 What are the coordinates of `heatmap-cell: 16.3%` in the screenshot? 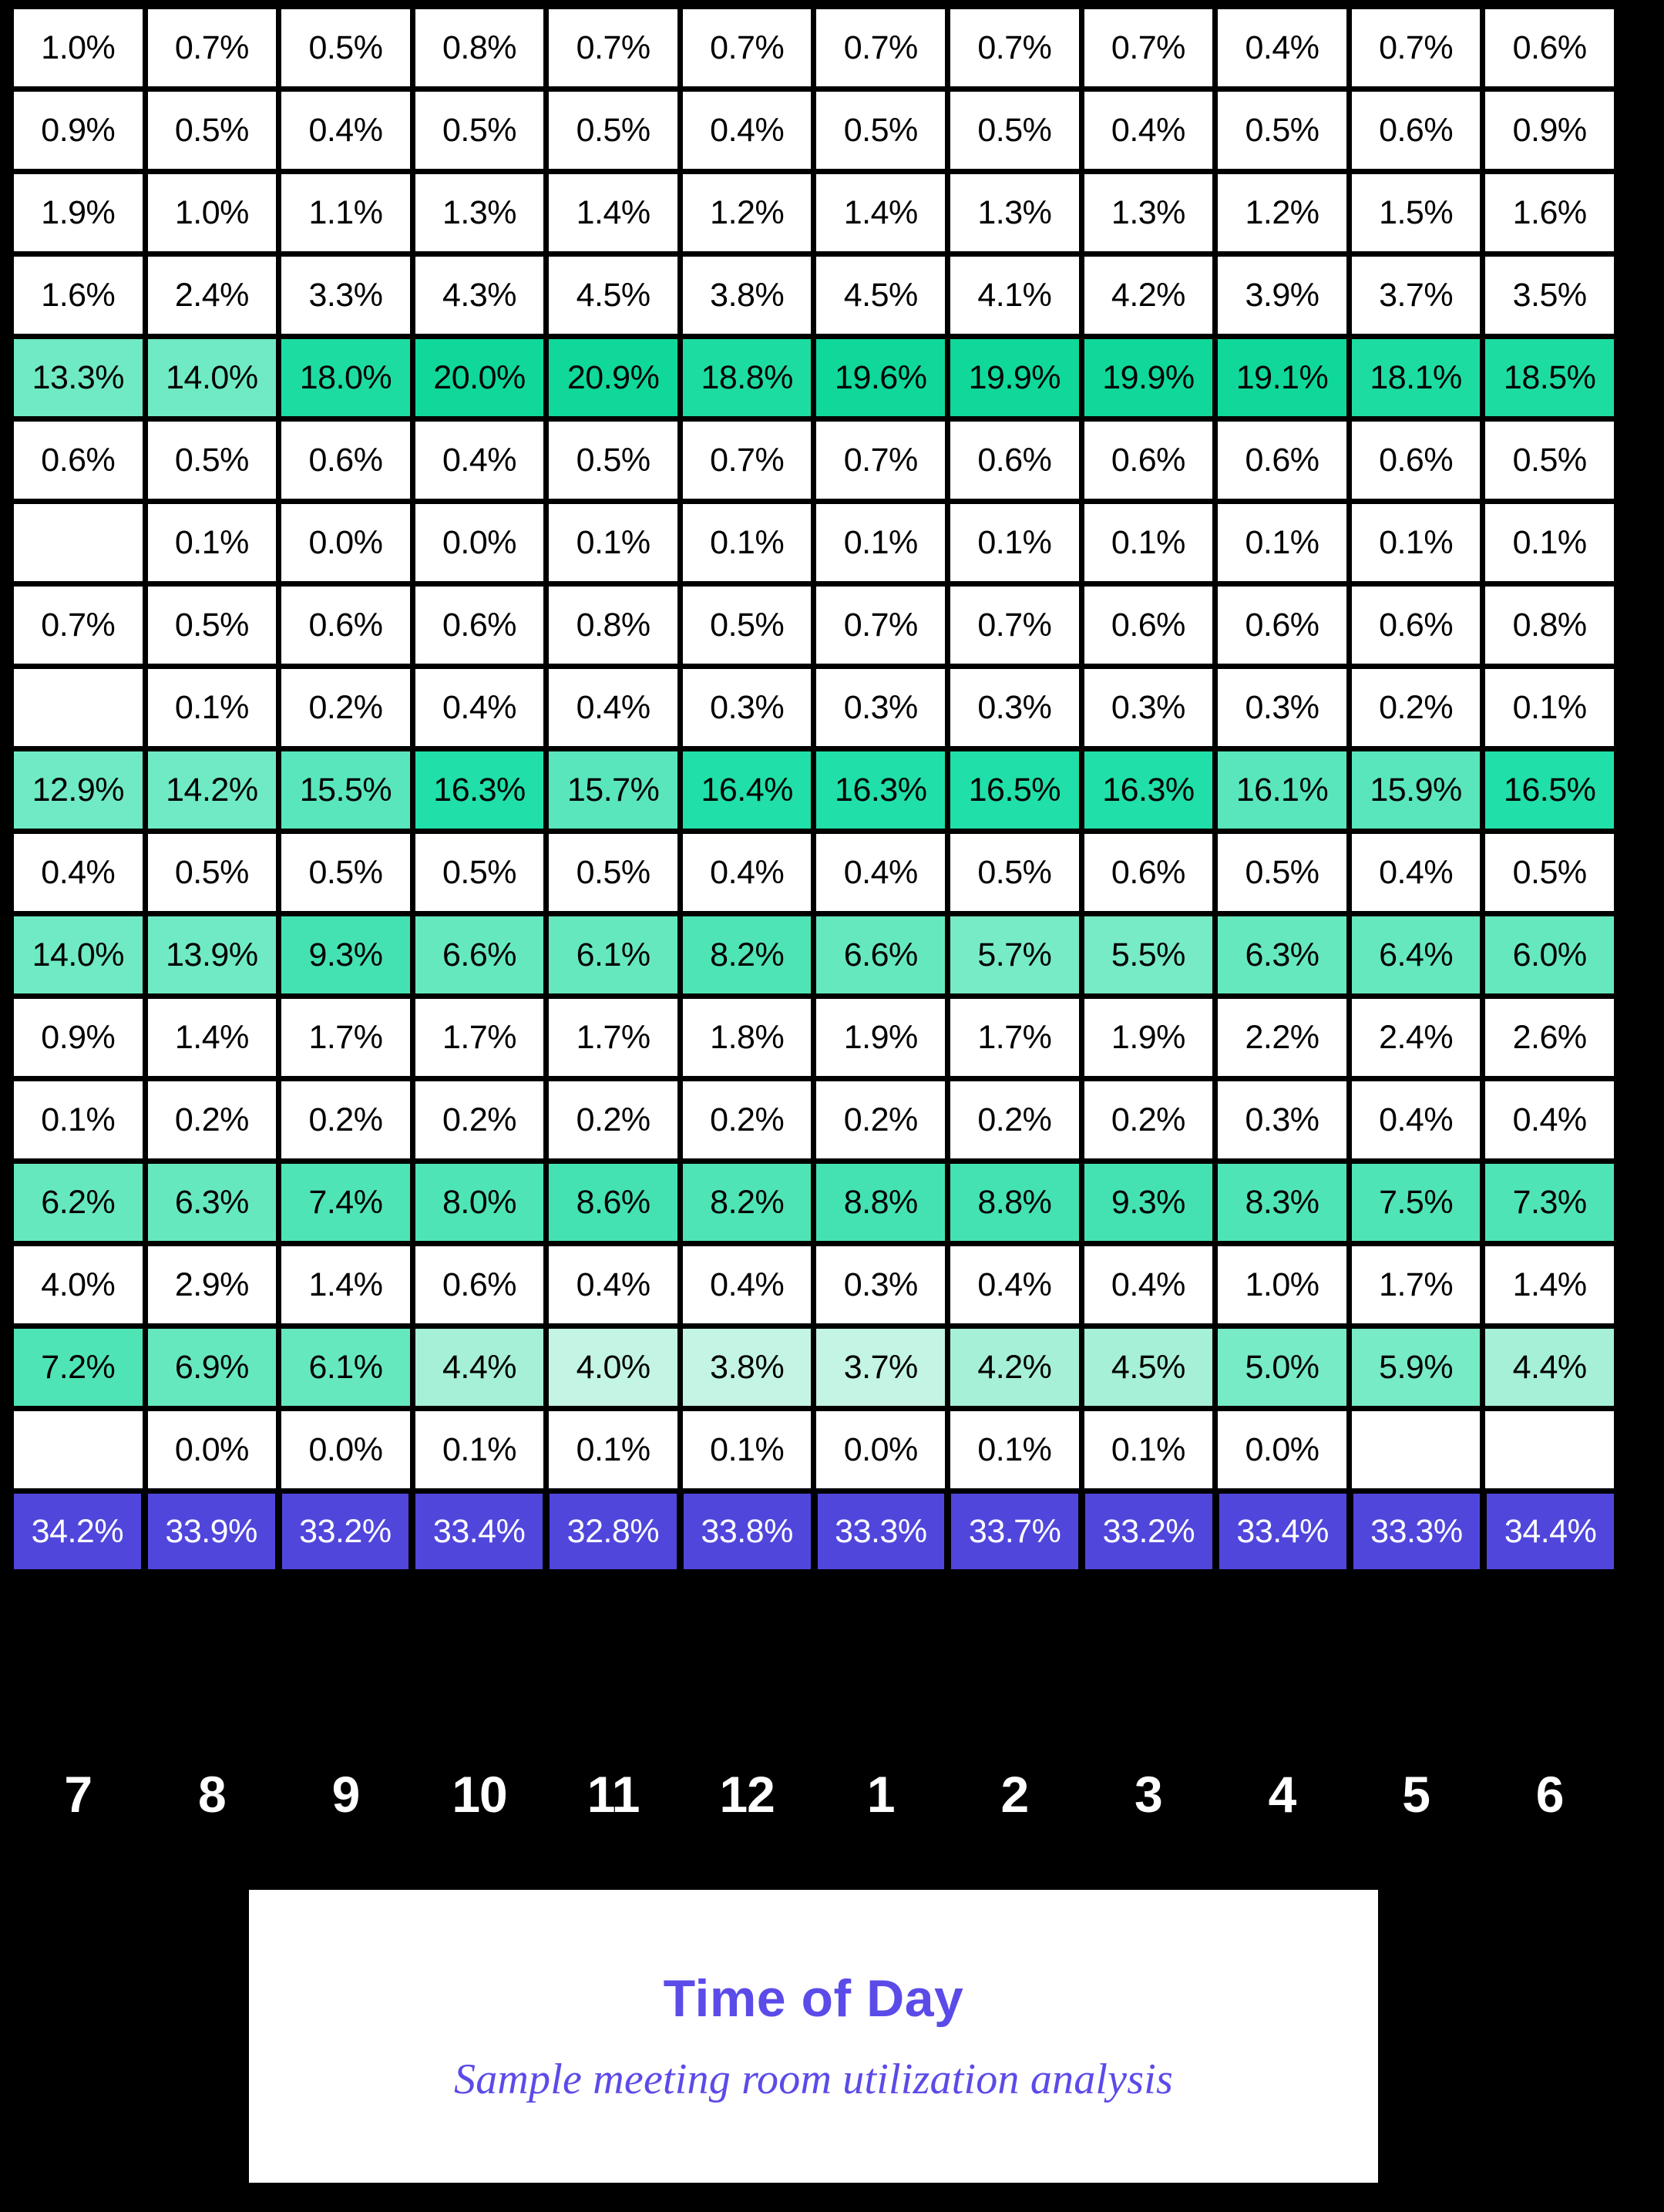 It's located at (881, 790).